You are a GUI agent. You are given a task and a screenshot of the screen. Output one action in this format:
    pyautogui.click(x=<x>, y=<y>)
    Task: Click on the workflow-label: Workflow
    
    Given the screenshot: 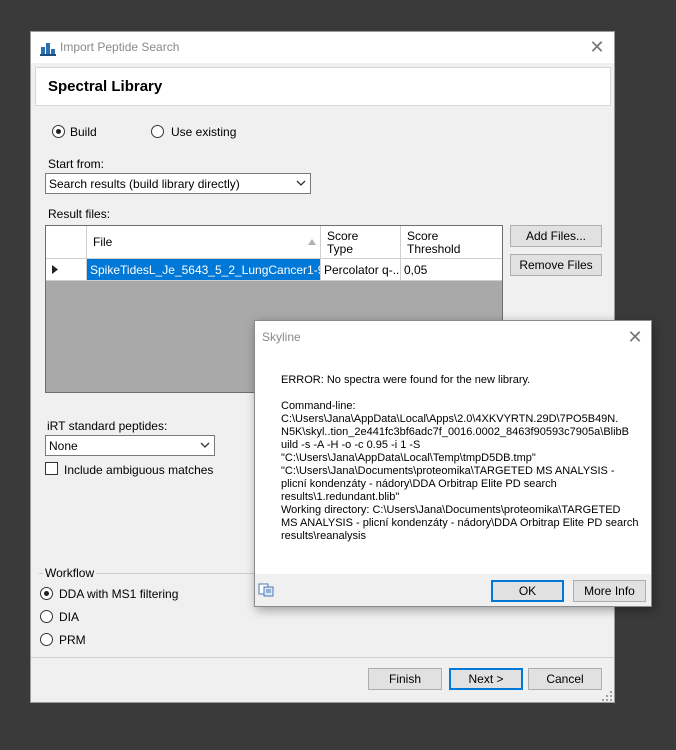 What is the action you would take?
    pyautogui.click(x=70, y=573)
    